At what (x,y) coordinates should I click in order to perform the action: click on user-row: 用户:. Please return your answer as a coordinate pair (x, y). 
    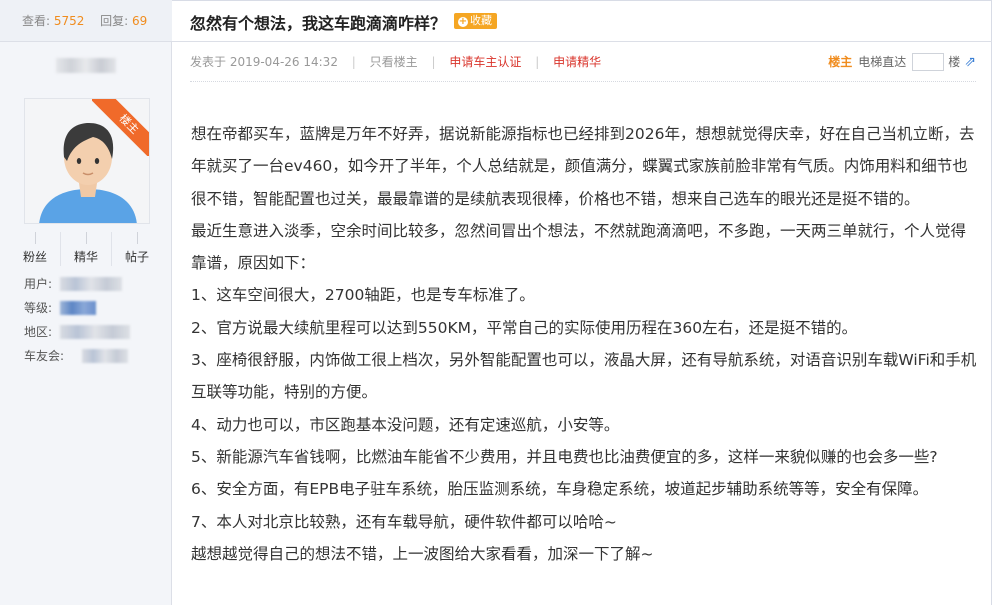
    Looking at the image, I should click on (77, 289).